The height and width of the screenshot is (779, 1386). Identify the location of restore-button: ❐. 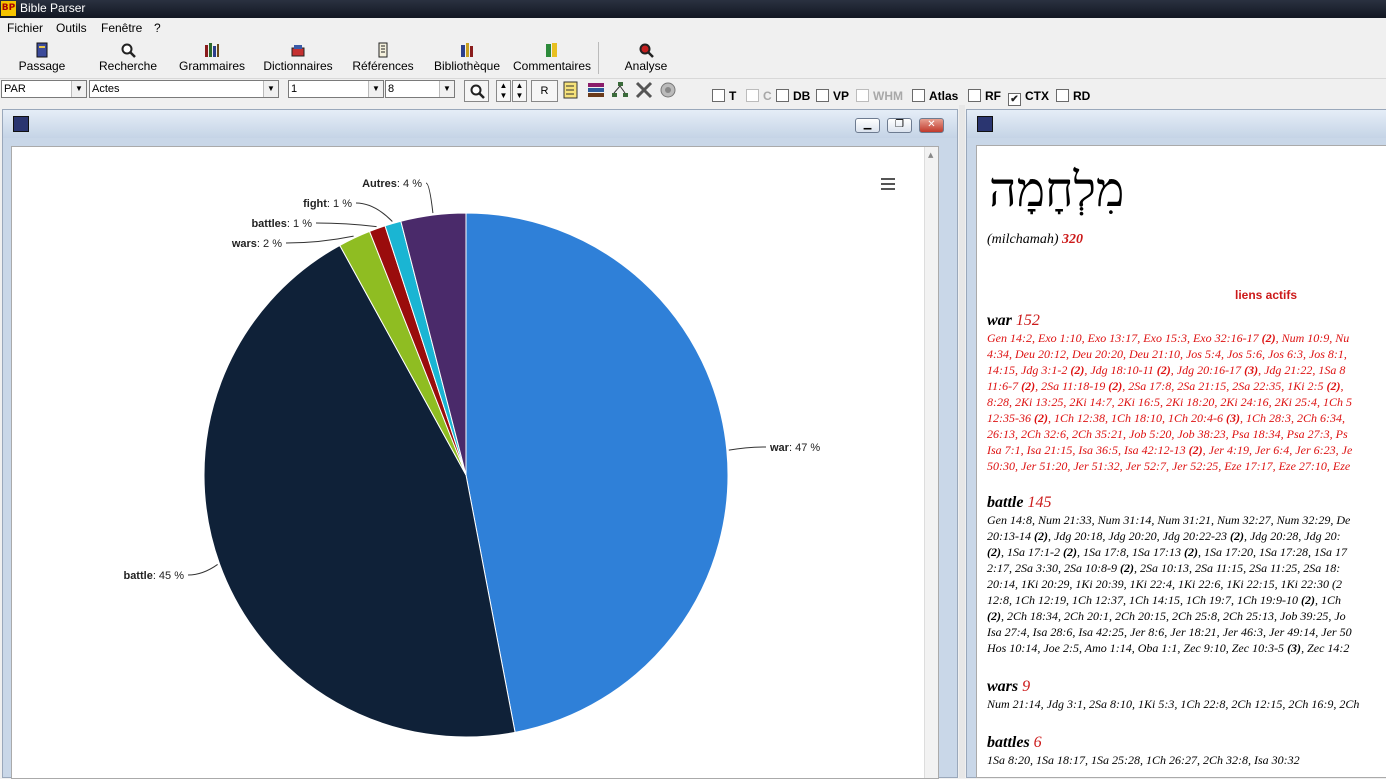
(899, 125).